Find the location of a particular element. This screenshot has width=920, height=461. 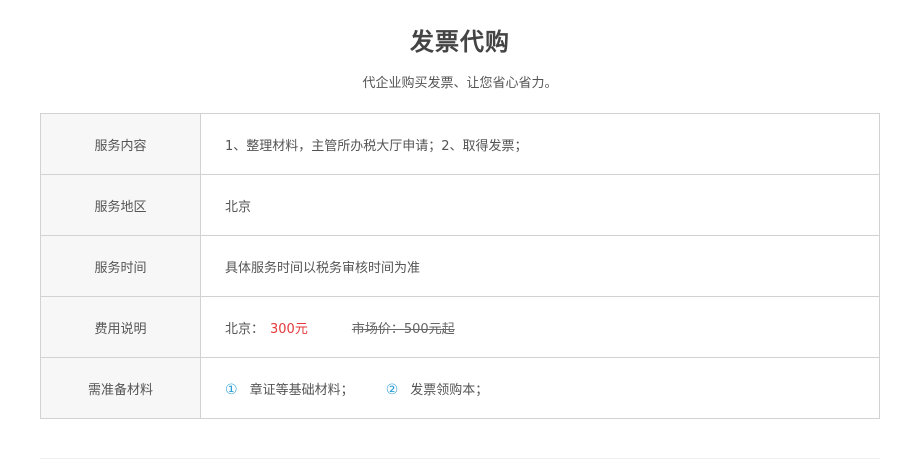

fee-price: 300元 is located at coordinates (289, 329).